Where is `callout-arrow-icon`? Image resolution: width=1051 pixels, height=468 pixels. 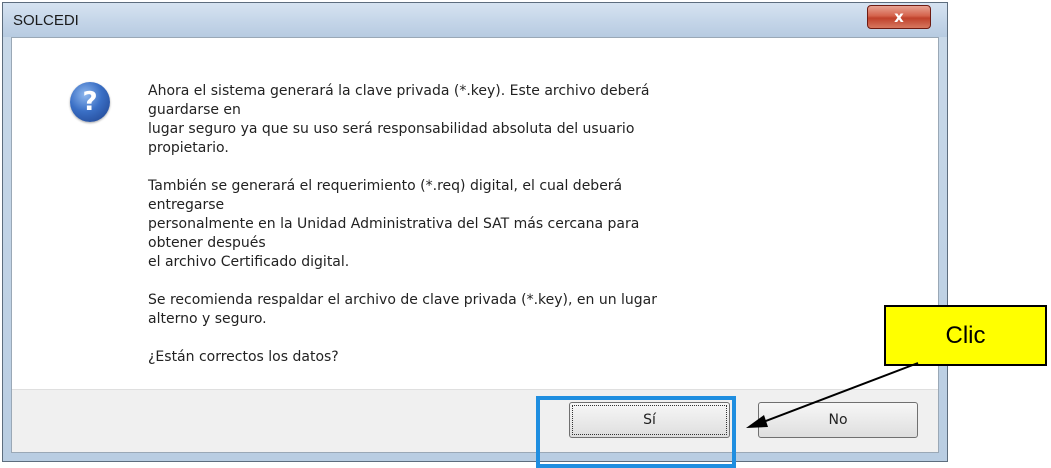
callout-arrow-icon is located at coordinates (832, 395).